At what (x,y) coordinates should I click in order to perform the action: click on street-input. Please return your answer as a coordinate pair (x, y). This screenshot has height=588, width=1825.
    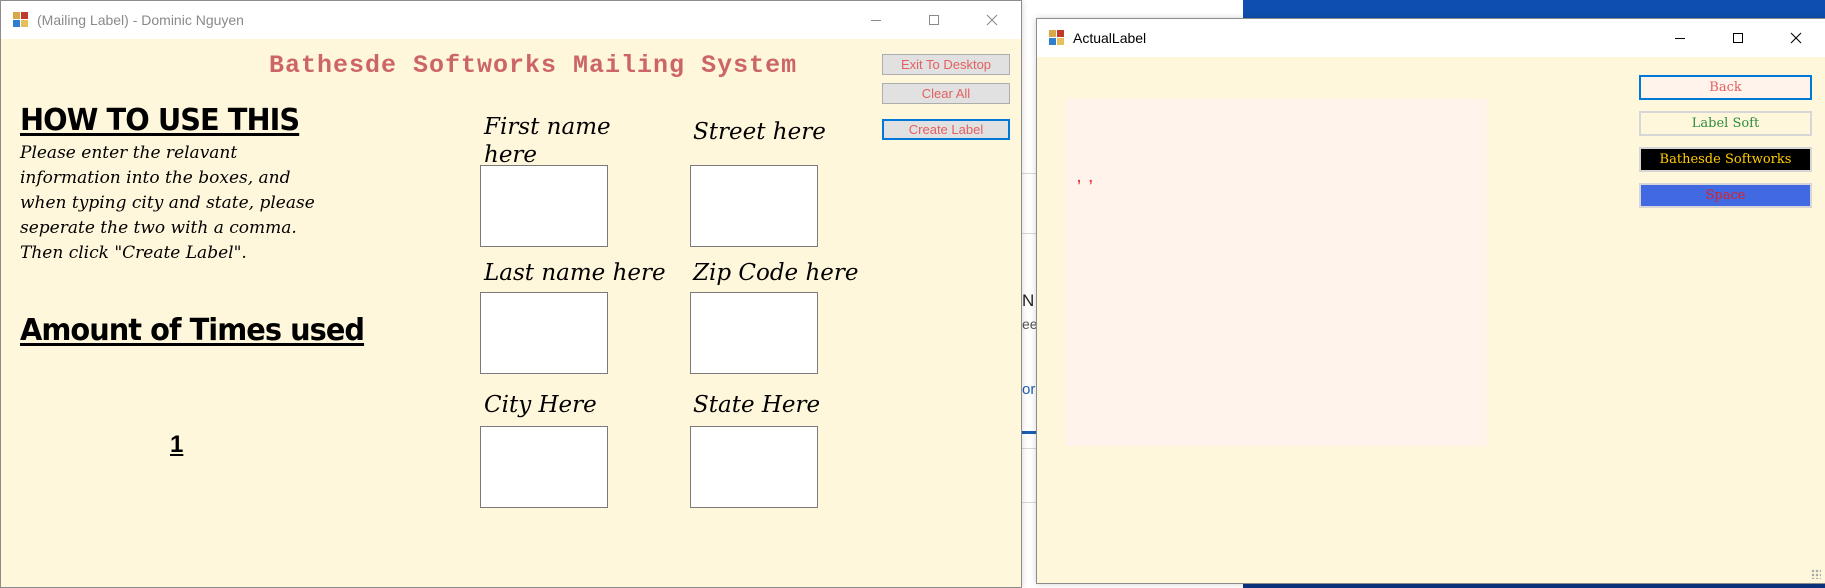
    Looking at the image, I should click on (754, 206).